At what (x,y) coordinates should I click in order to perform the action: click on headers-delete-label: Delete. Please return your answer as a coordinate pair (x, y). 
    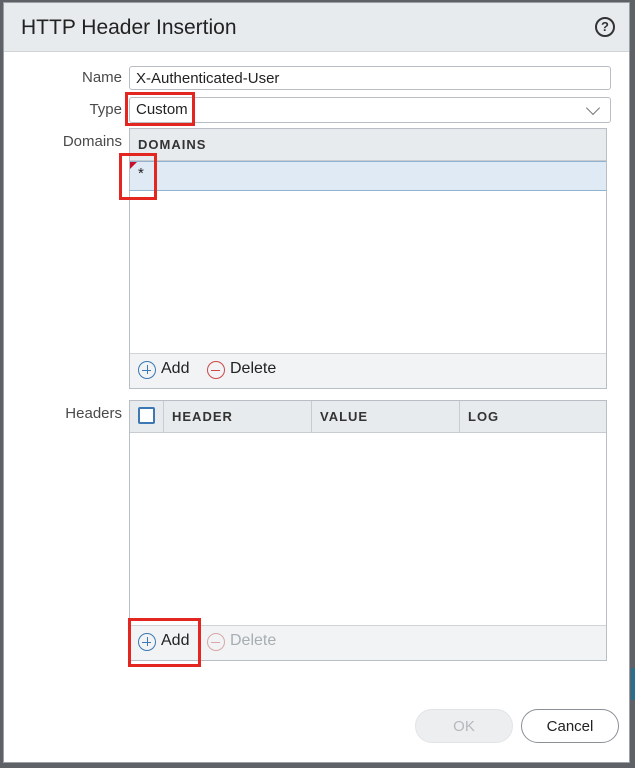
    Looking at the image, I should click on (253, 640).